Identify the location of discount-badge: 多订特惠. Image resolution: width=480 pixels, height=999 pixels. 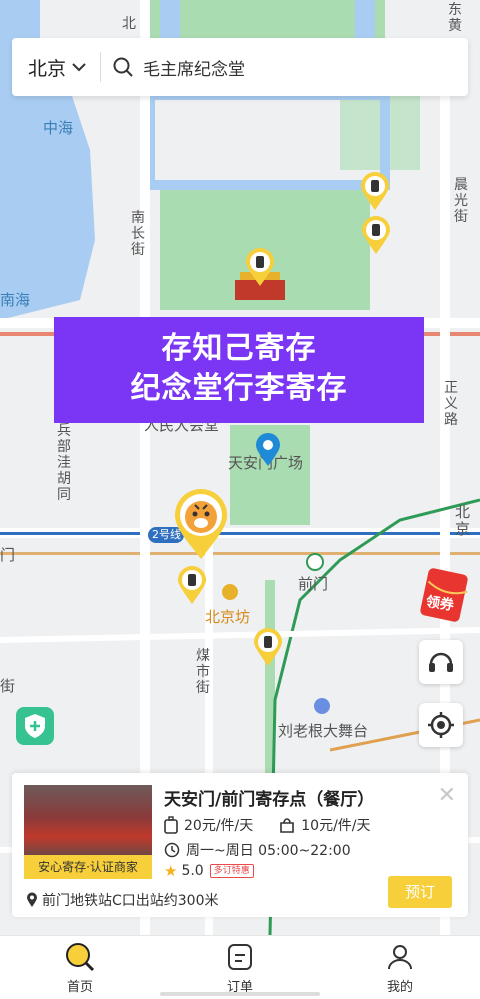
(231, 871).